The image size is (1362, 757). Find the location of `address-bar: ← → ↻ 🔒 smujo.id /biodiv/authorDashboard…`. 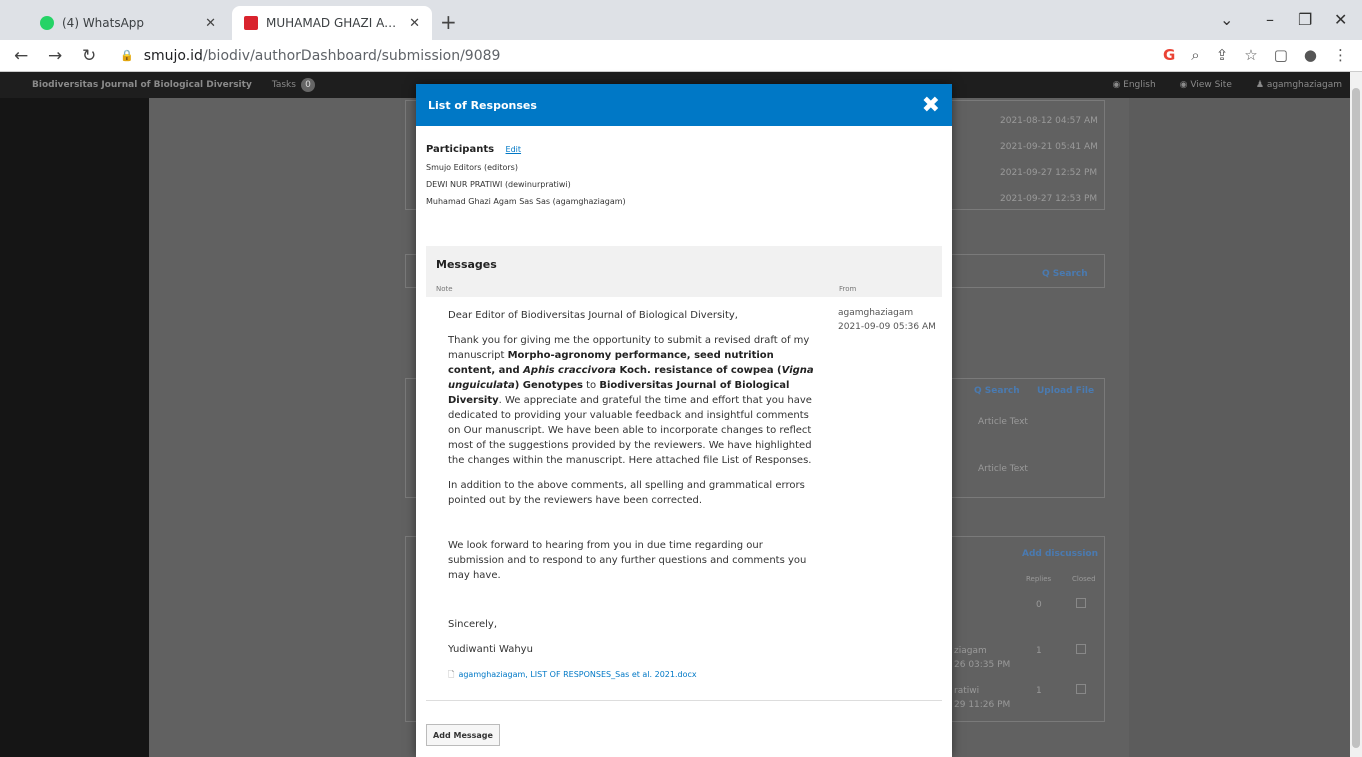

address-bar: ← → ↻ 🔒 smujo.id /biodiv/authorDashboard… is located at coordinates (681, 56).